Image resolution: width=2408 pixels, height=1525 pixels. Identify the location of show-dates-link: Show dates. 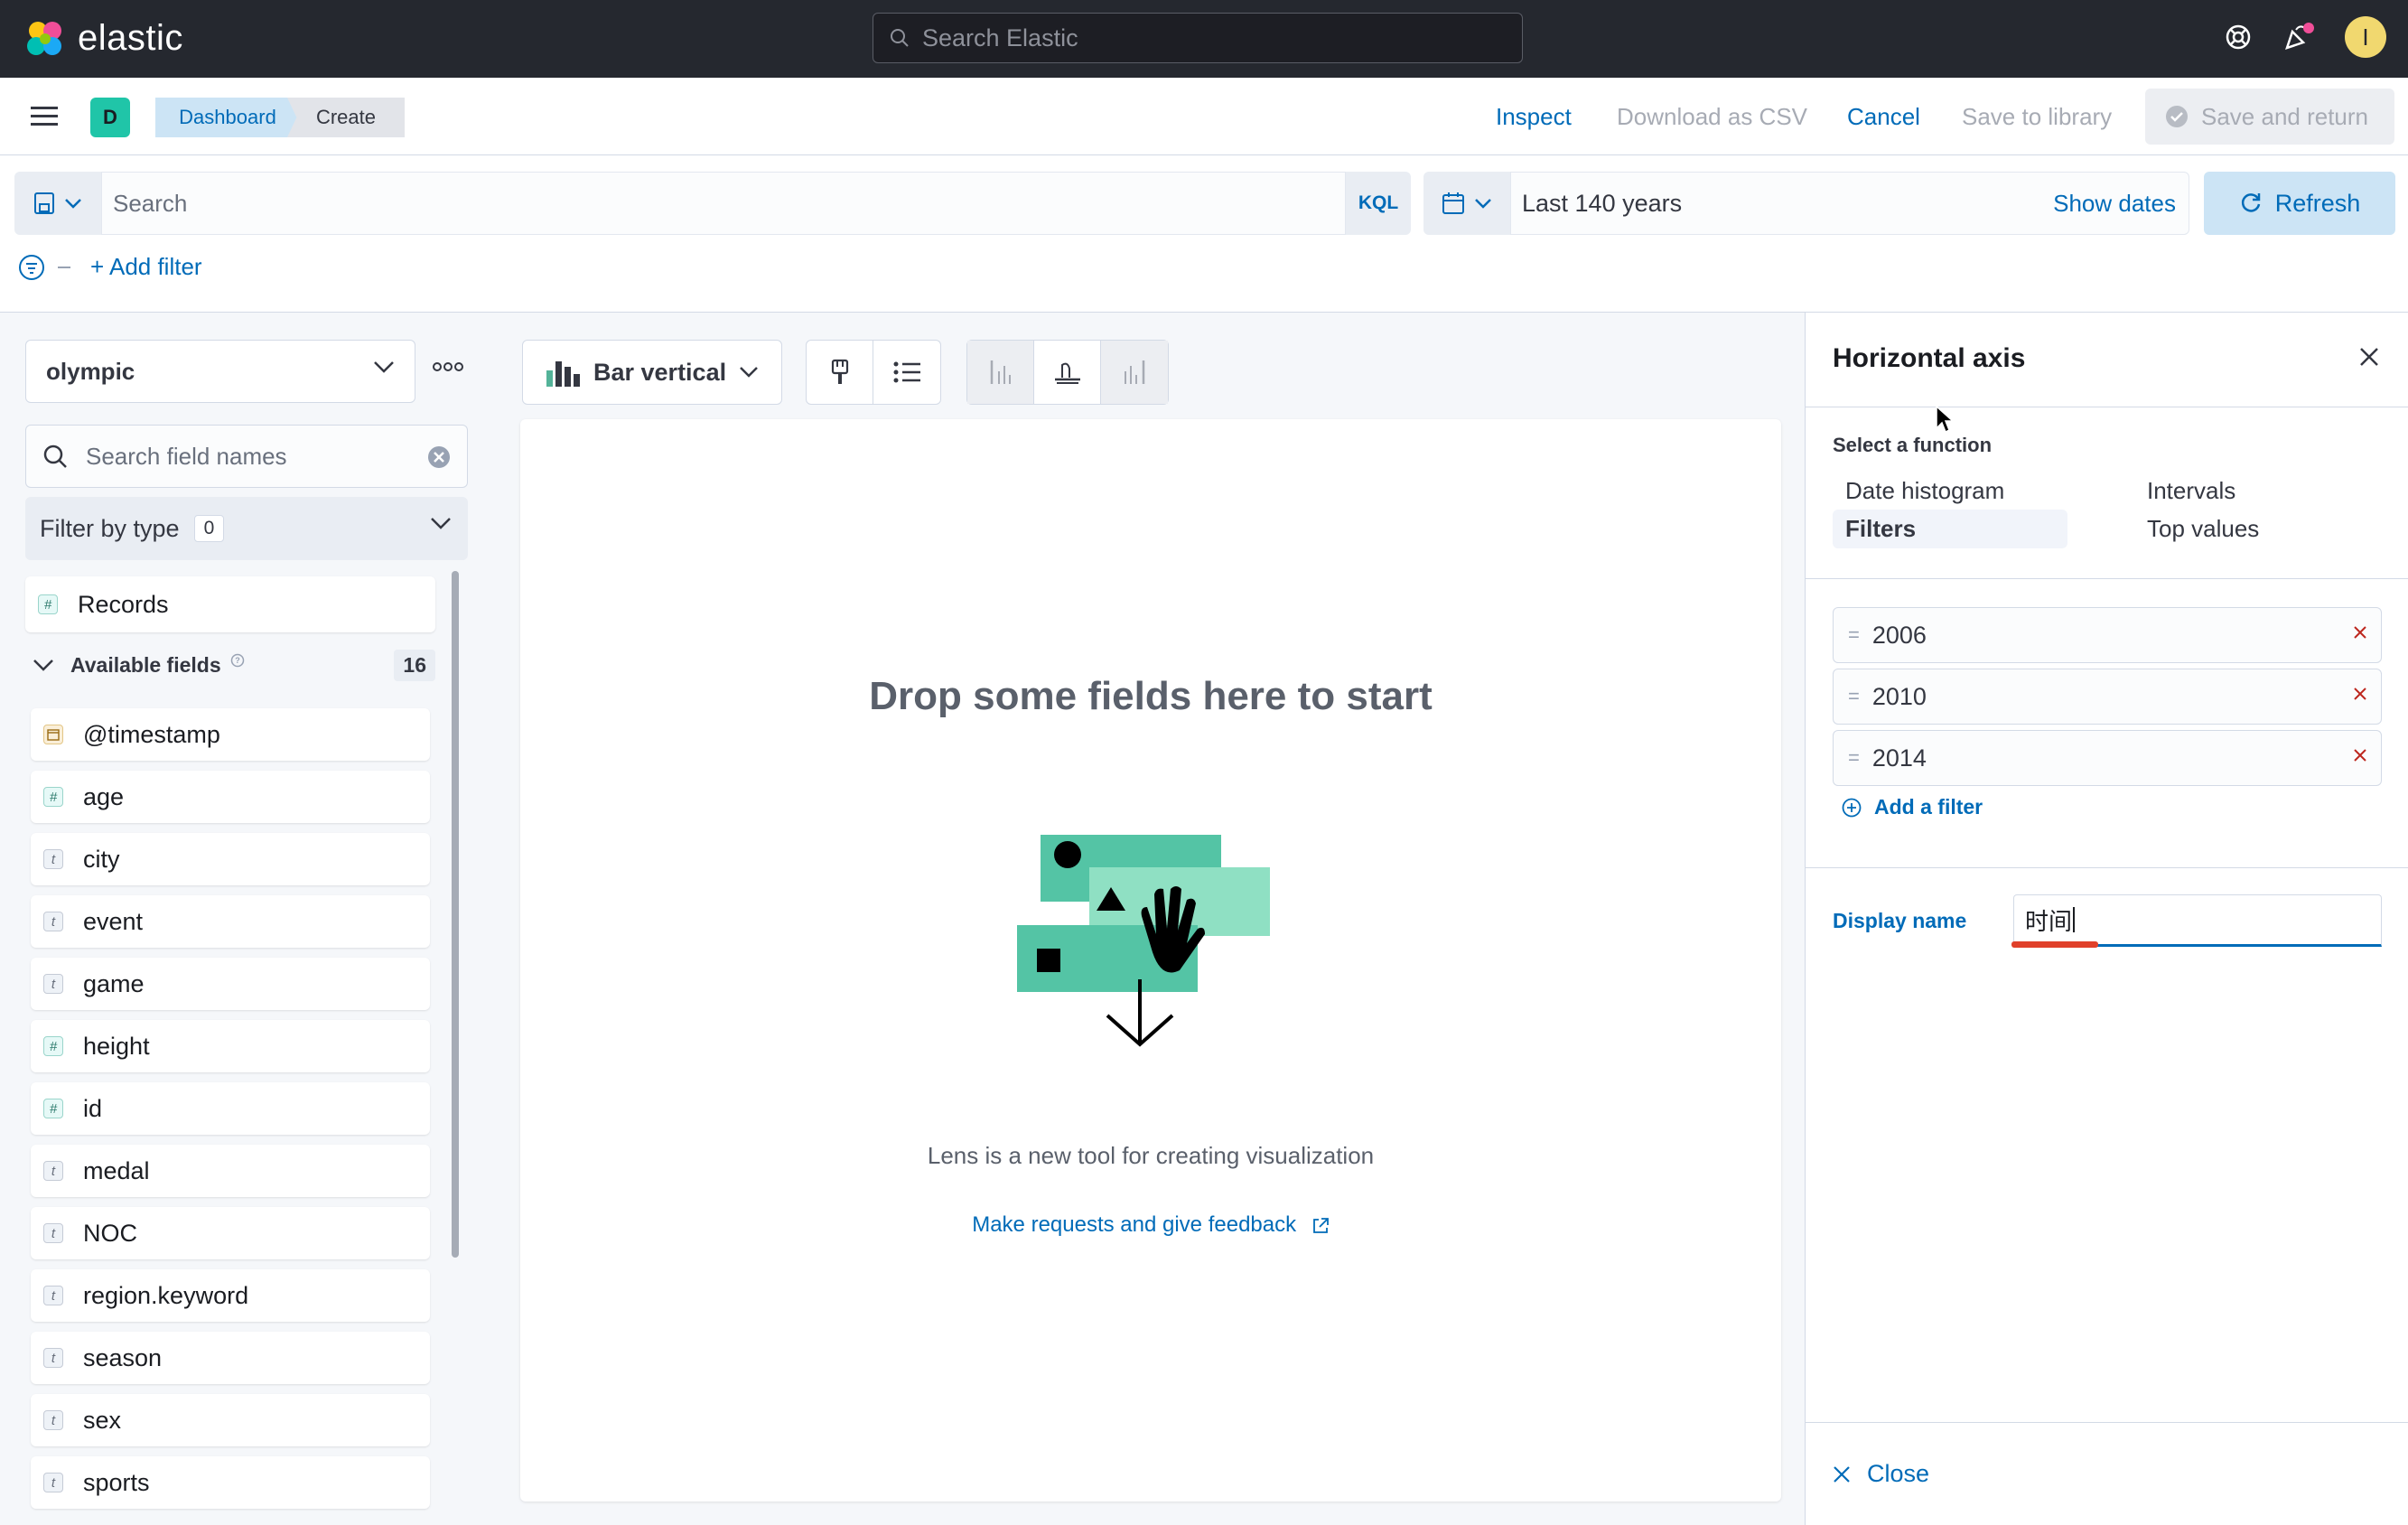
(2114, 204).